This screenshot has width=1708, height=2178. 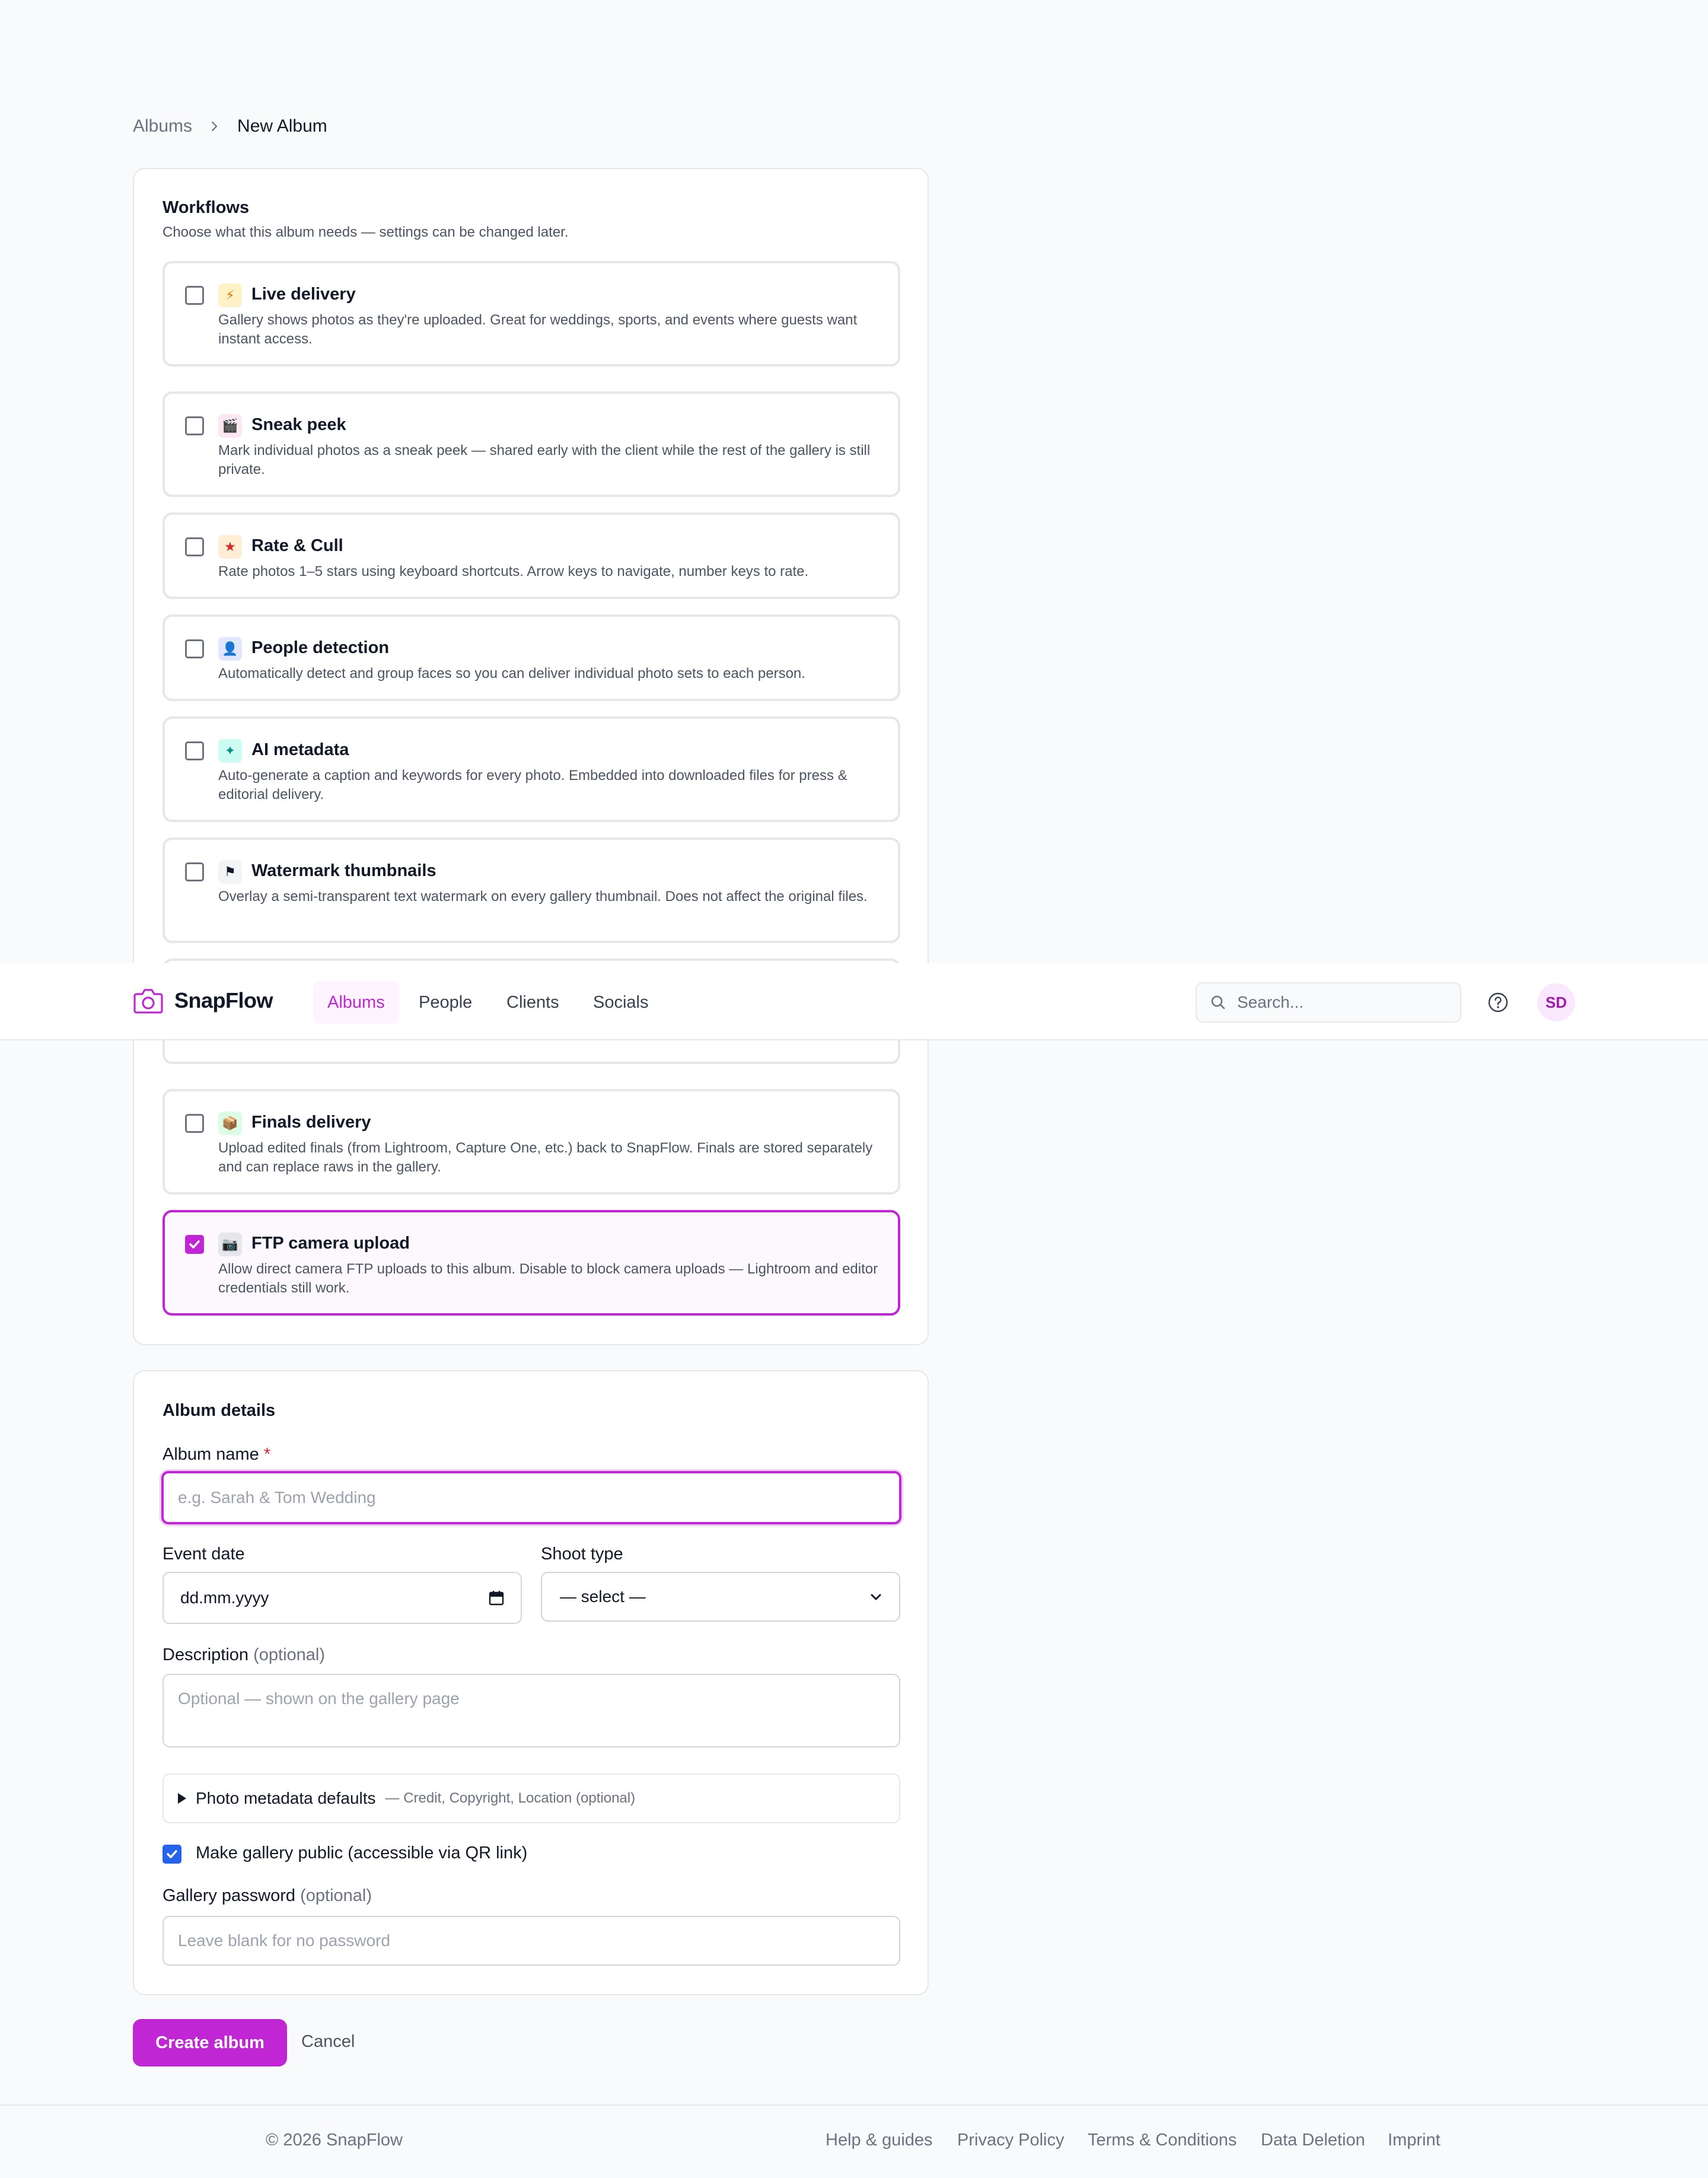 I want to click on nav-tab-albums: Albums, so click(x=356, y=1002).